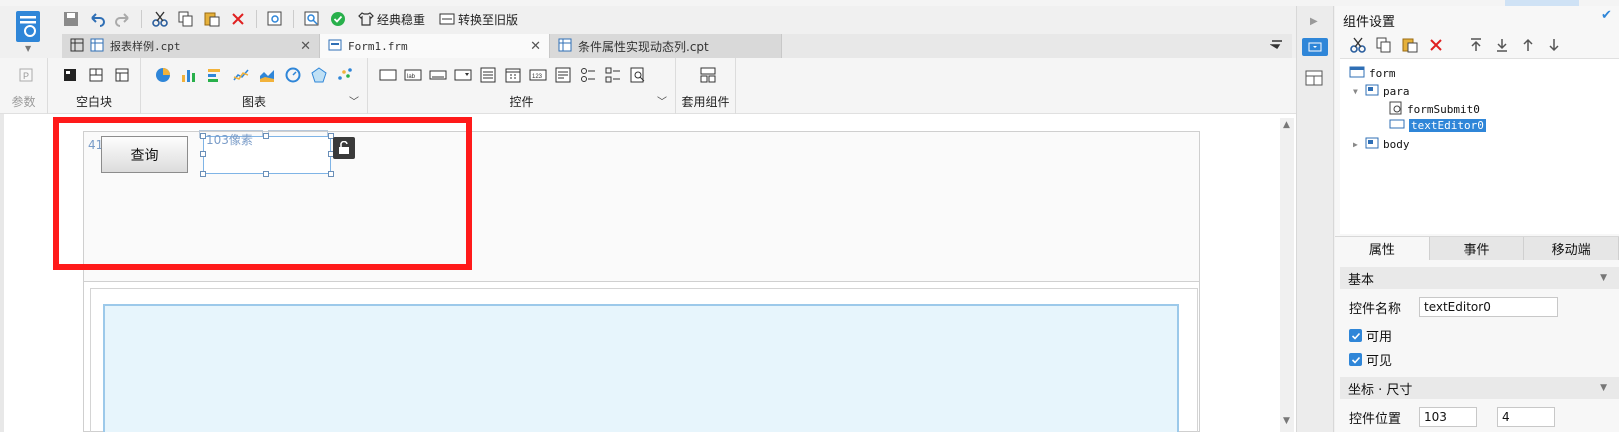  What do you see at coordinates (1437, 125) in the screenshot?
I see `tree-node-texteditor0: textEditor0` at bounding box center [1437, 125].